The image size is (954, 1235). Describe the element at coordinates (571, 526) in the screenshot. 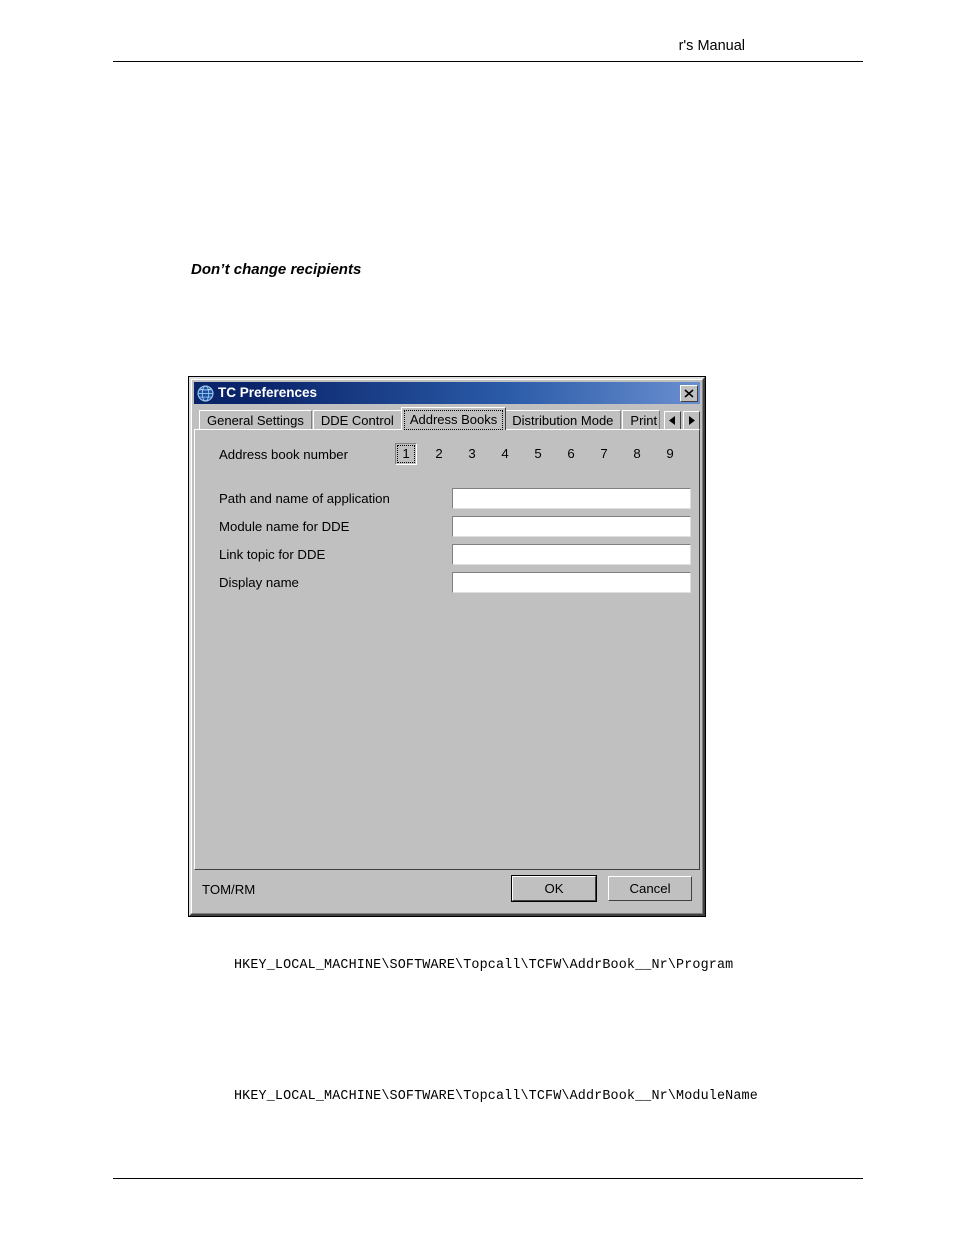

I see `module-name-for-dde-input` at that location.